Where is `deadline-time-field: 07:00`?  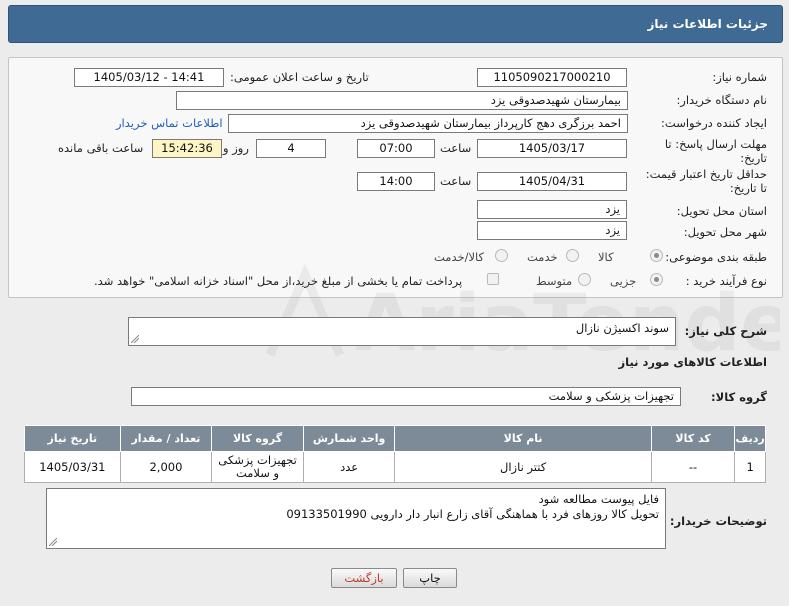
deadline-time-field: 07:00 is located at coordinates (396, 148).